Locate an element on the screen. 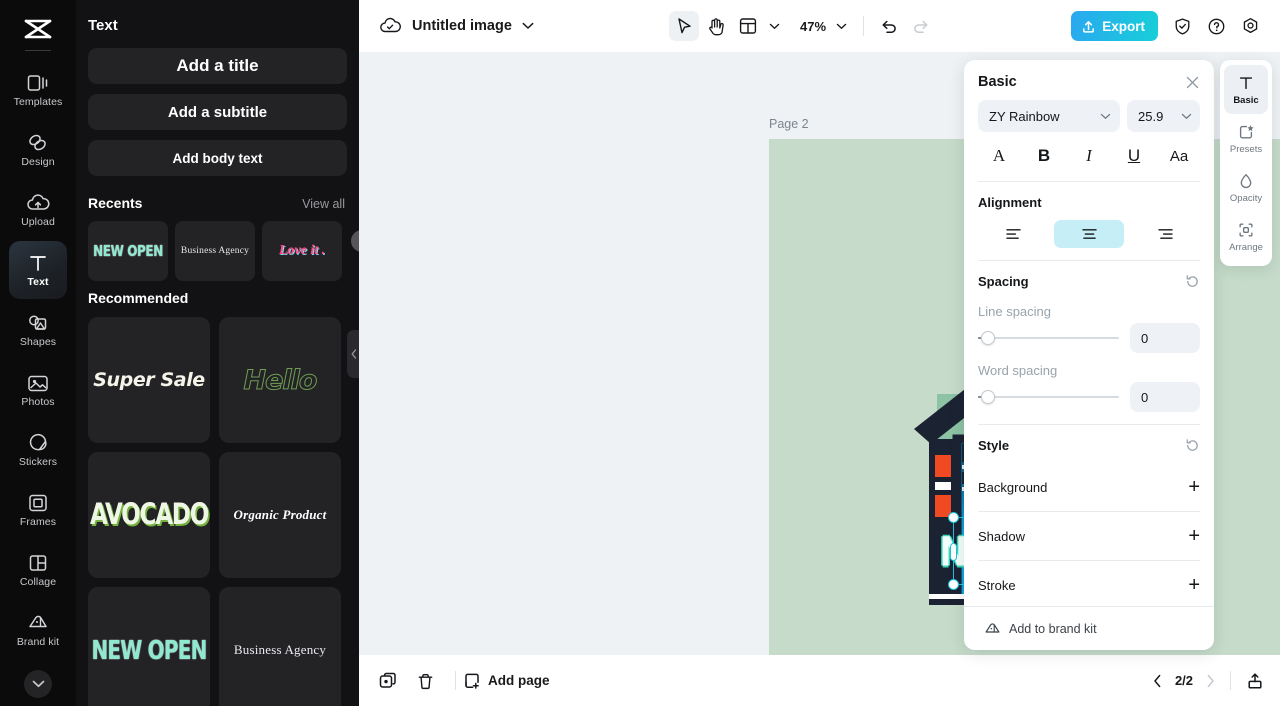 Image resolution: width=1280 pixels, height=706 pixels. text-t-icon is located at coordinates (1246, 82).